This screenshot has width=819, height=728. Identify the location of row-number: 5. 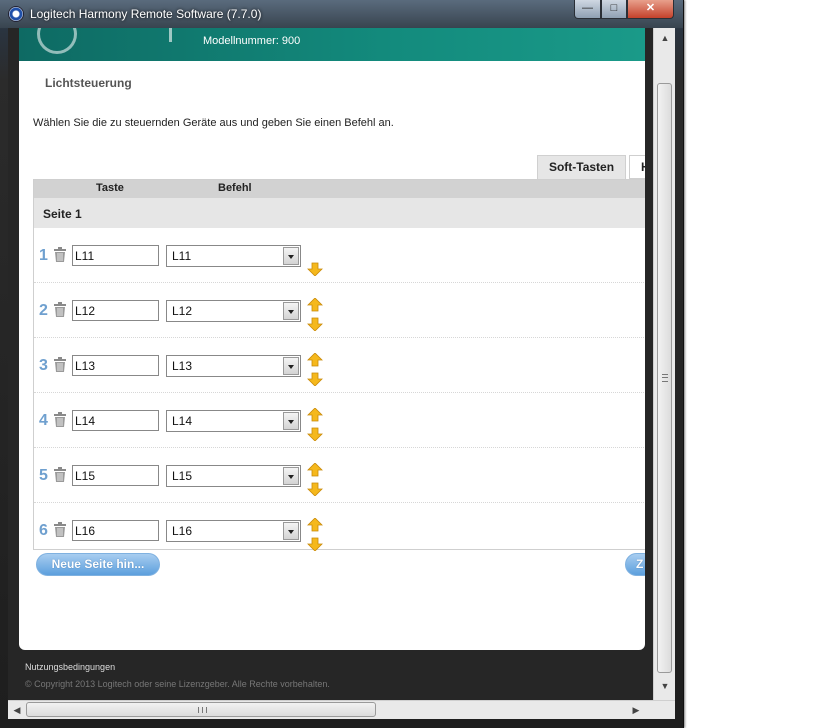
(43, 475).